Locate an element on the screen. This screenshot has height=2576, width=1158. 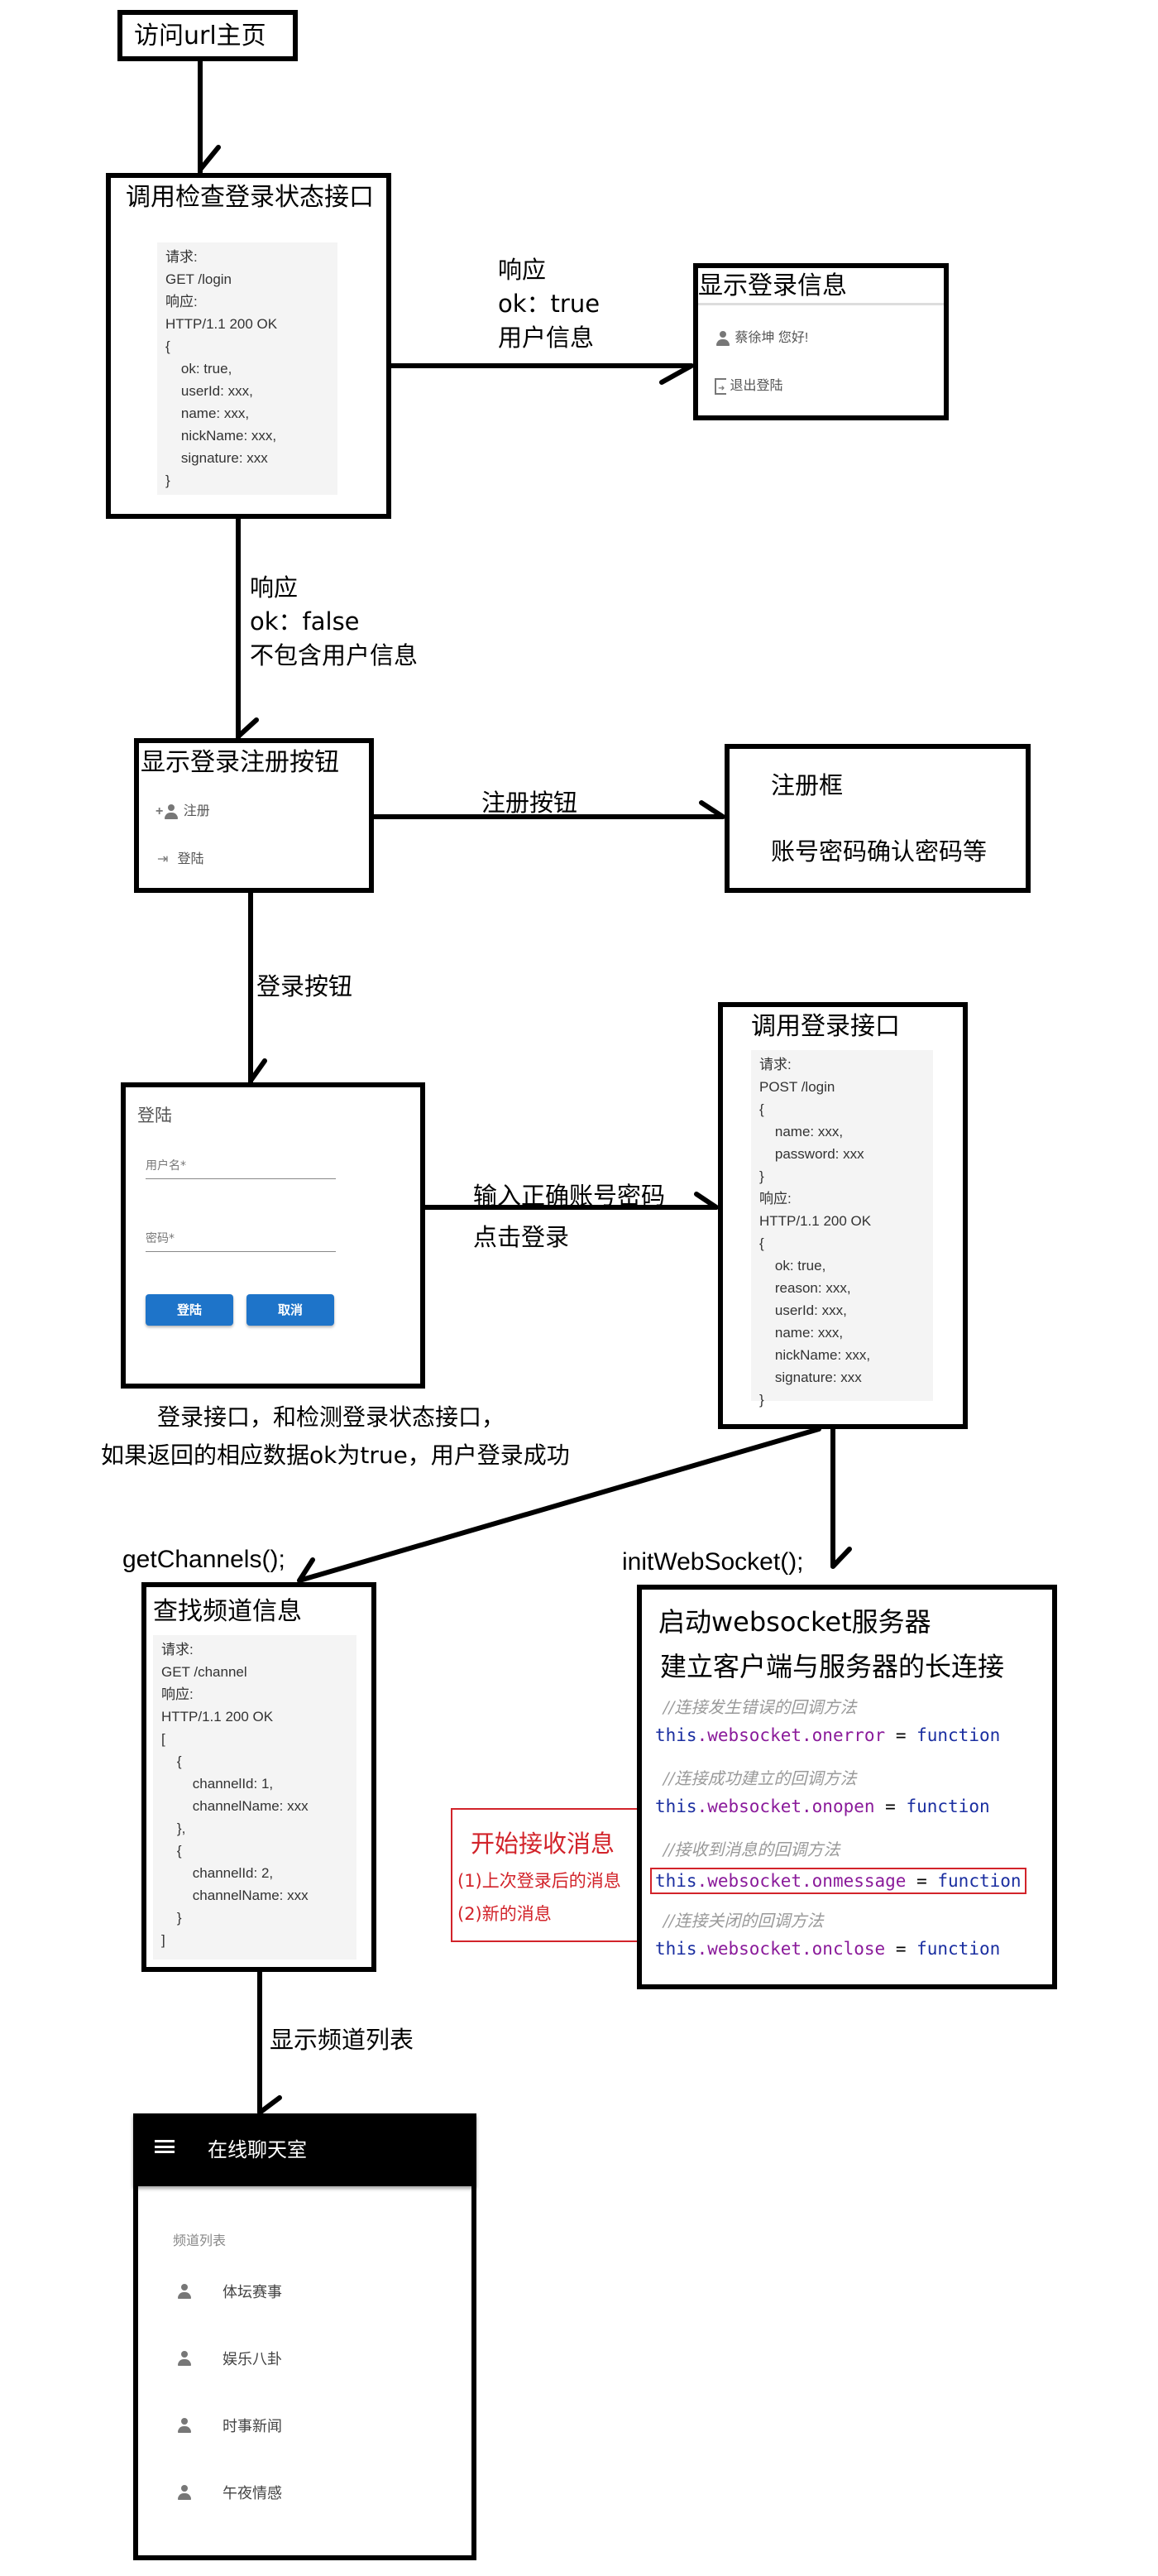
auth-buttons-title: 显示登录注册按钮 is located at coordinates (240, 763).